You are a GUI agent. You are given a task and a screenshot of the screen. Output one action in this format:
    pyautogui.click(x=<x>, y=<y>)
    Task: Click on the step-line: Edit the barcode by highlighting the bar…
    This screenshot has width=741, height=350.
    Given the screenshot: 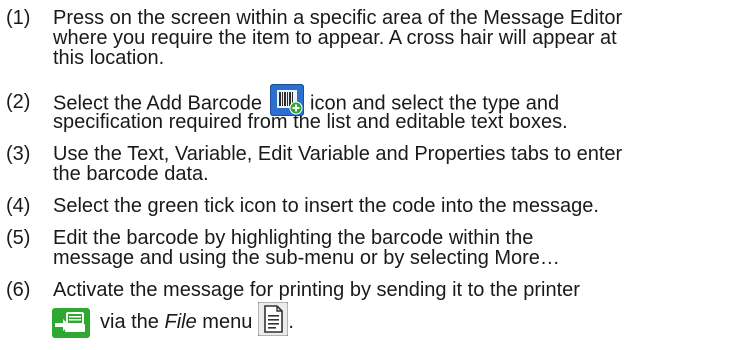 What is the action you would take?
    pyautogui.click(x=293, y=238)
    